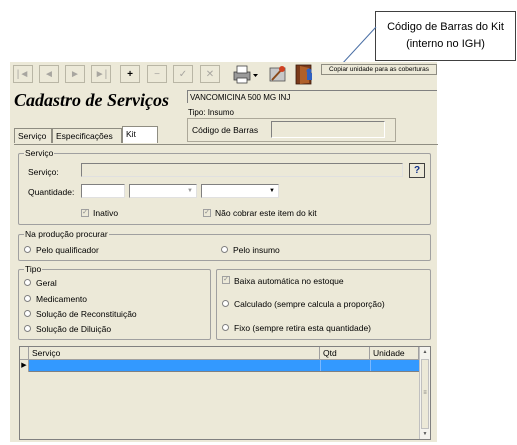  What do you see at coordinates (39, 153) in the screenshot?
I see `servico-group-legend: Serviço` at bounding box center [39, 153].